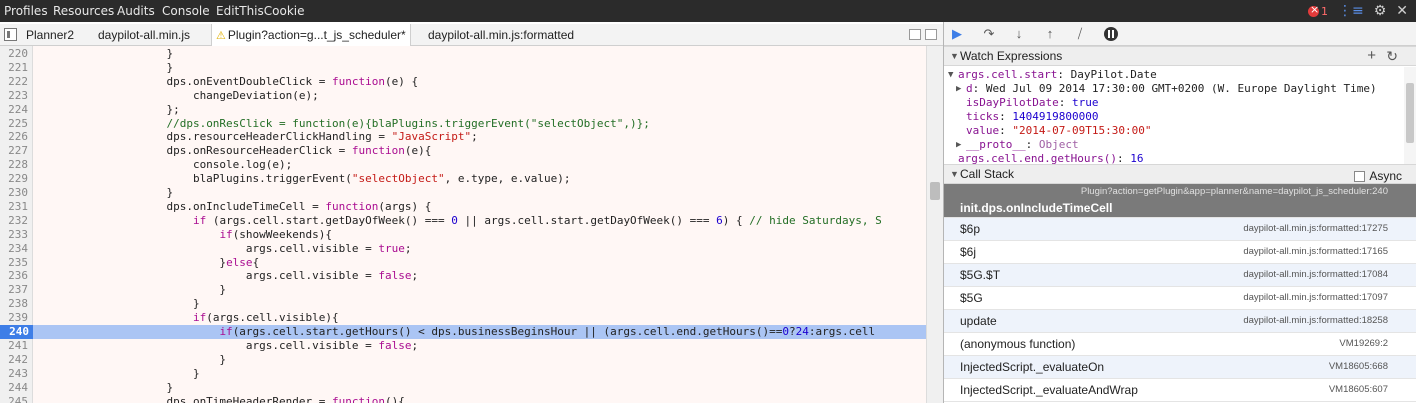 Image resolution: width=1416 pixels, height=403 pixels. What do you see at coordinates (144, 35) in the screenshot?
I see `tab-daypilot-min: daypilot-all.min.js` at bounding box center [144, 35].